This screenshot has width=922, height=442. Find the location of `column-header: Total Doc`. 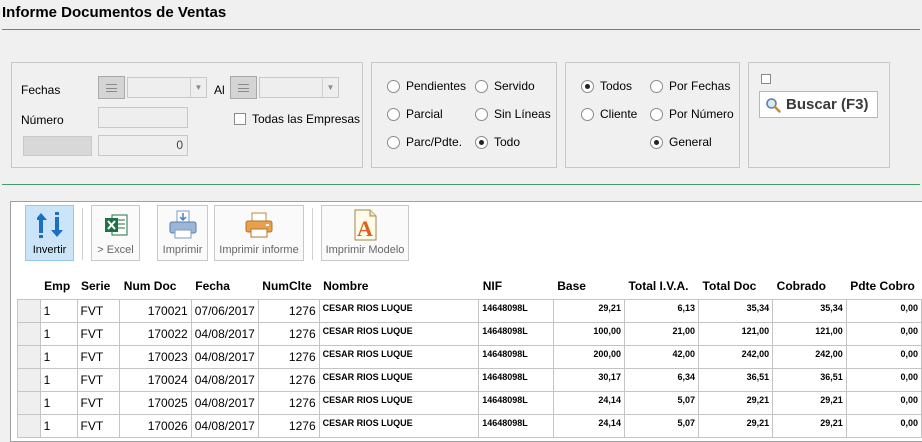

column-header: Total Doc is located at coordinates (735, 286).